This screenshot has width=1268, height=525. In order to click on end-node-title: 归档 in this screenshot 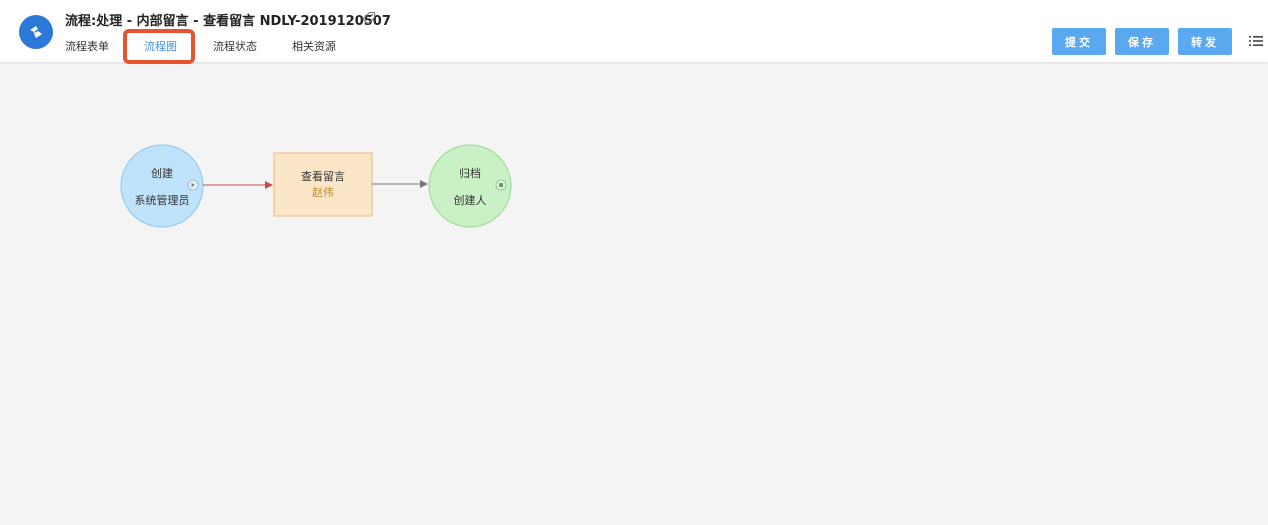, I will do `click(470, 173)`.